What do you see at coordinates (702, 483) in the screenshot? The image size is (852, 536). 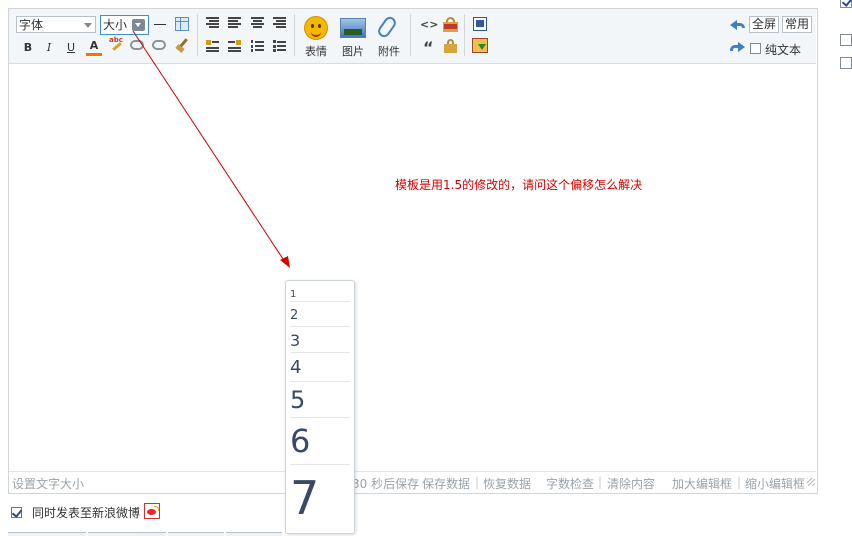 I see `enlarge-editor-link: 加大编辑框` at bounding box center [702, 483].